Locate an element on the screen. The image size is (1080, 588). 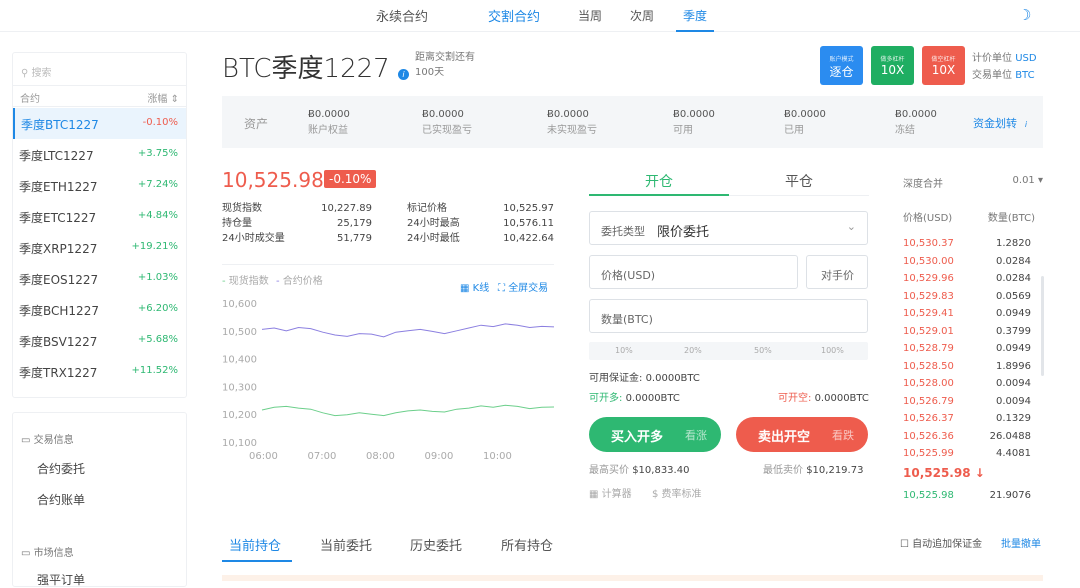
contract-row: 季度TRX1227 +11.52% is located at coordinates (99, 371).